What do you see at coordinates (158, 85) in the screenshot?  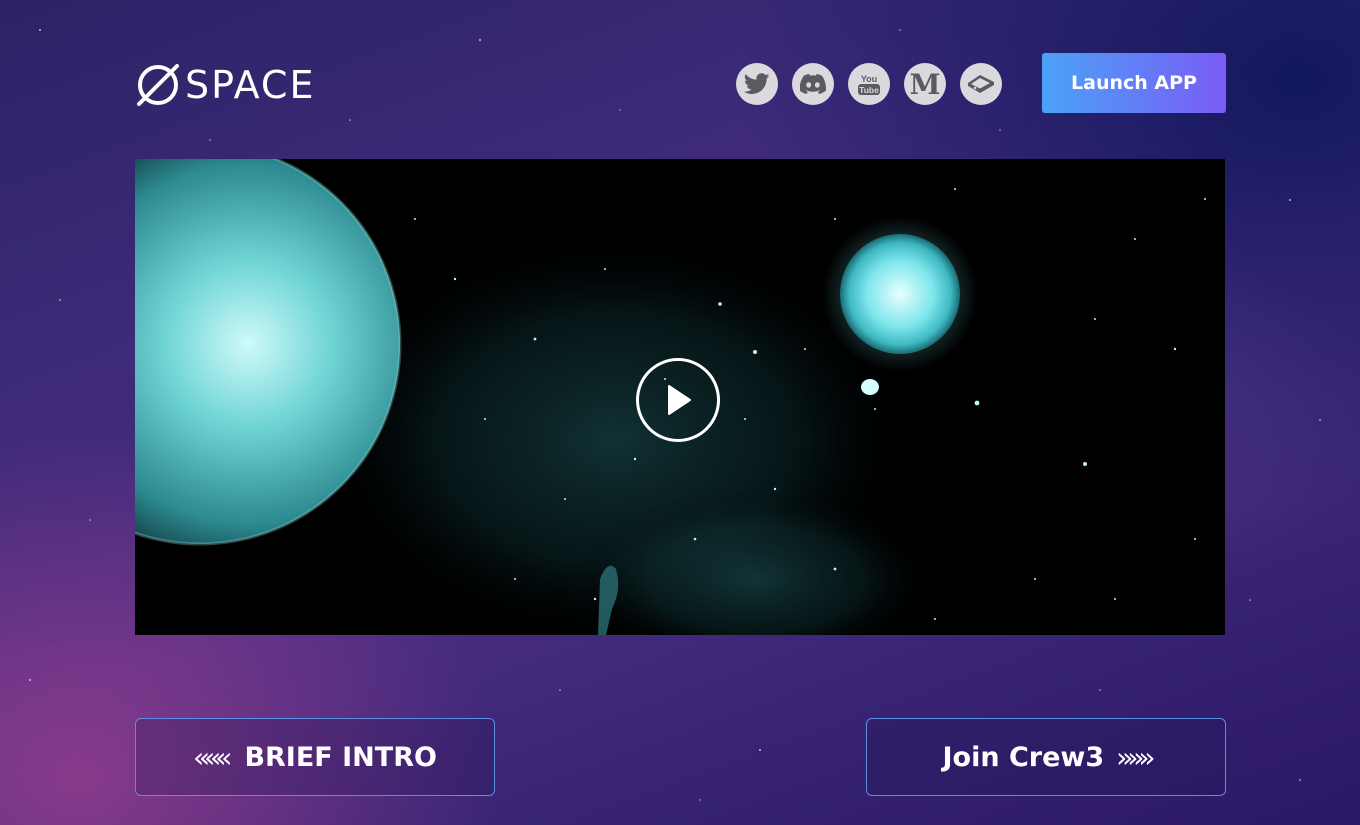 I see `null-set-logo-icon` at bounding box center [158, 85].